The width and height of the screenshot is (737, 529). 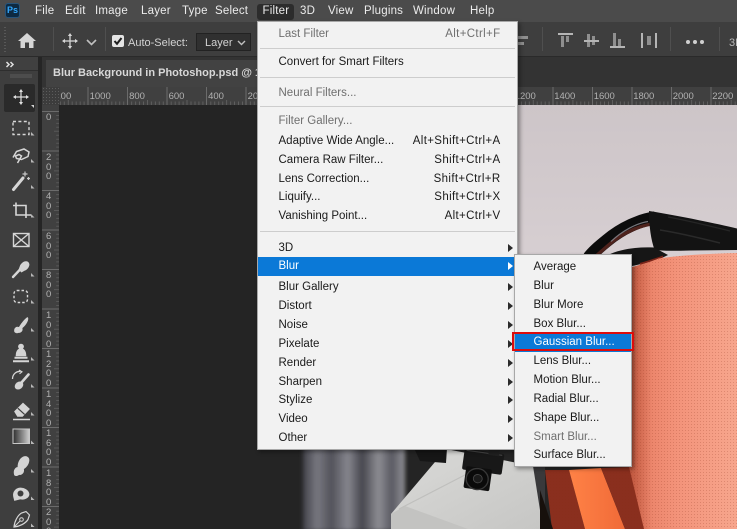 What do you see at coordinates (722, 96) in the screenshot?
I see `svg-text: 2200` at bounding box center [722, 96].